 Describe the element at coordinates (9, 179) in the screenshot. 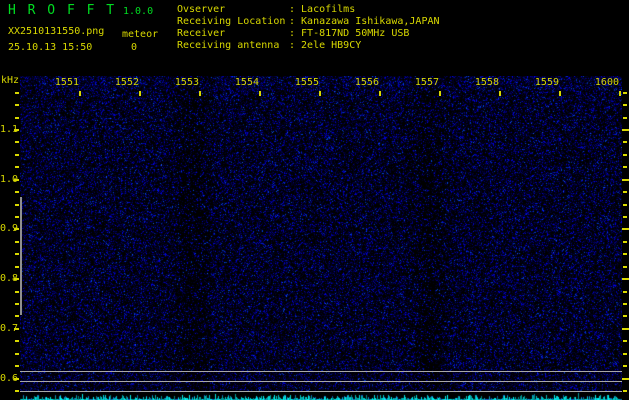

I see `y-tick-label: 1.0` at that location.